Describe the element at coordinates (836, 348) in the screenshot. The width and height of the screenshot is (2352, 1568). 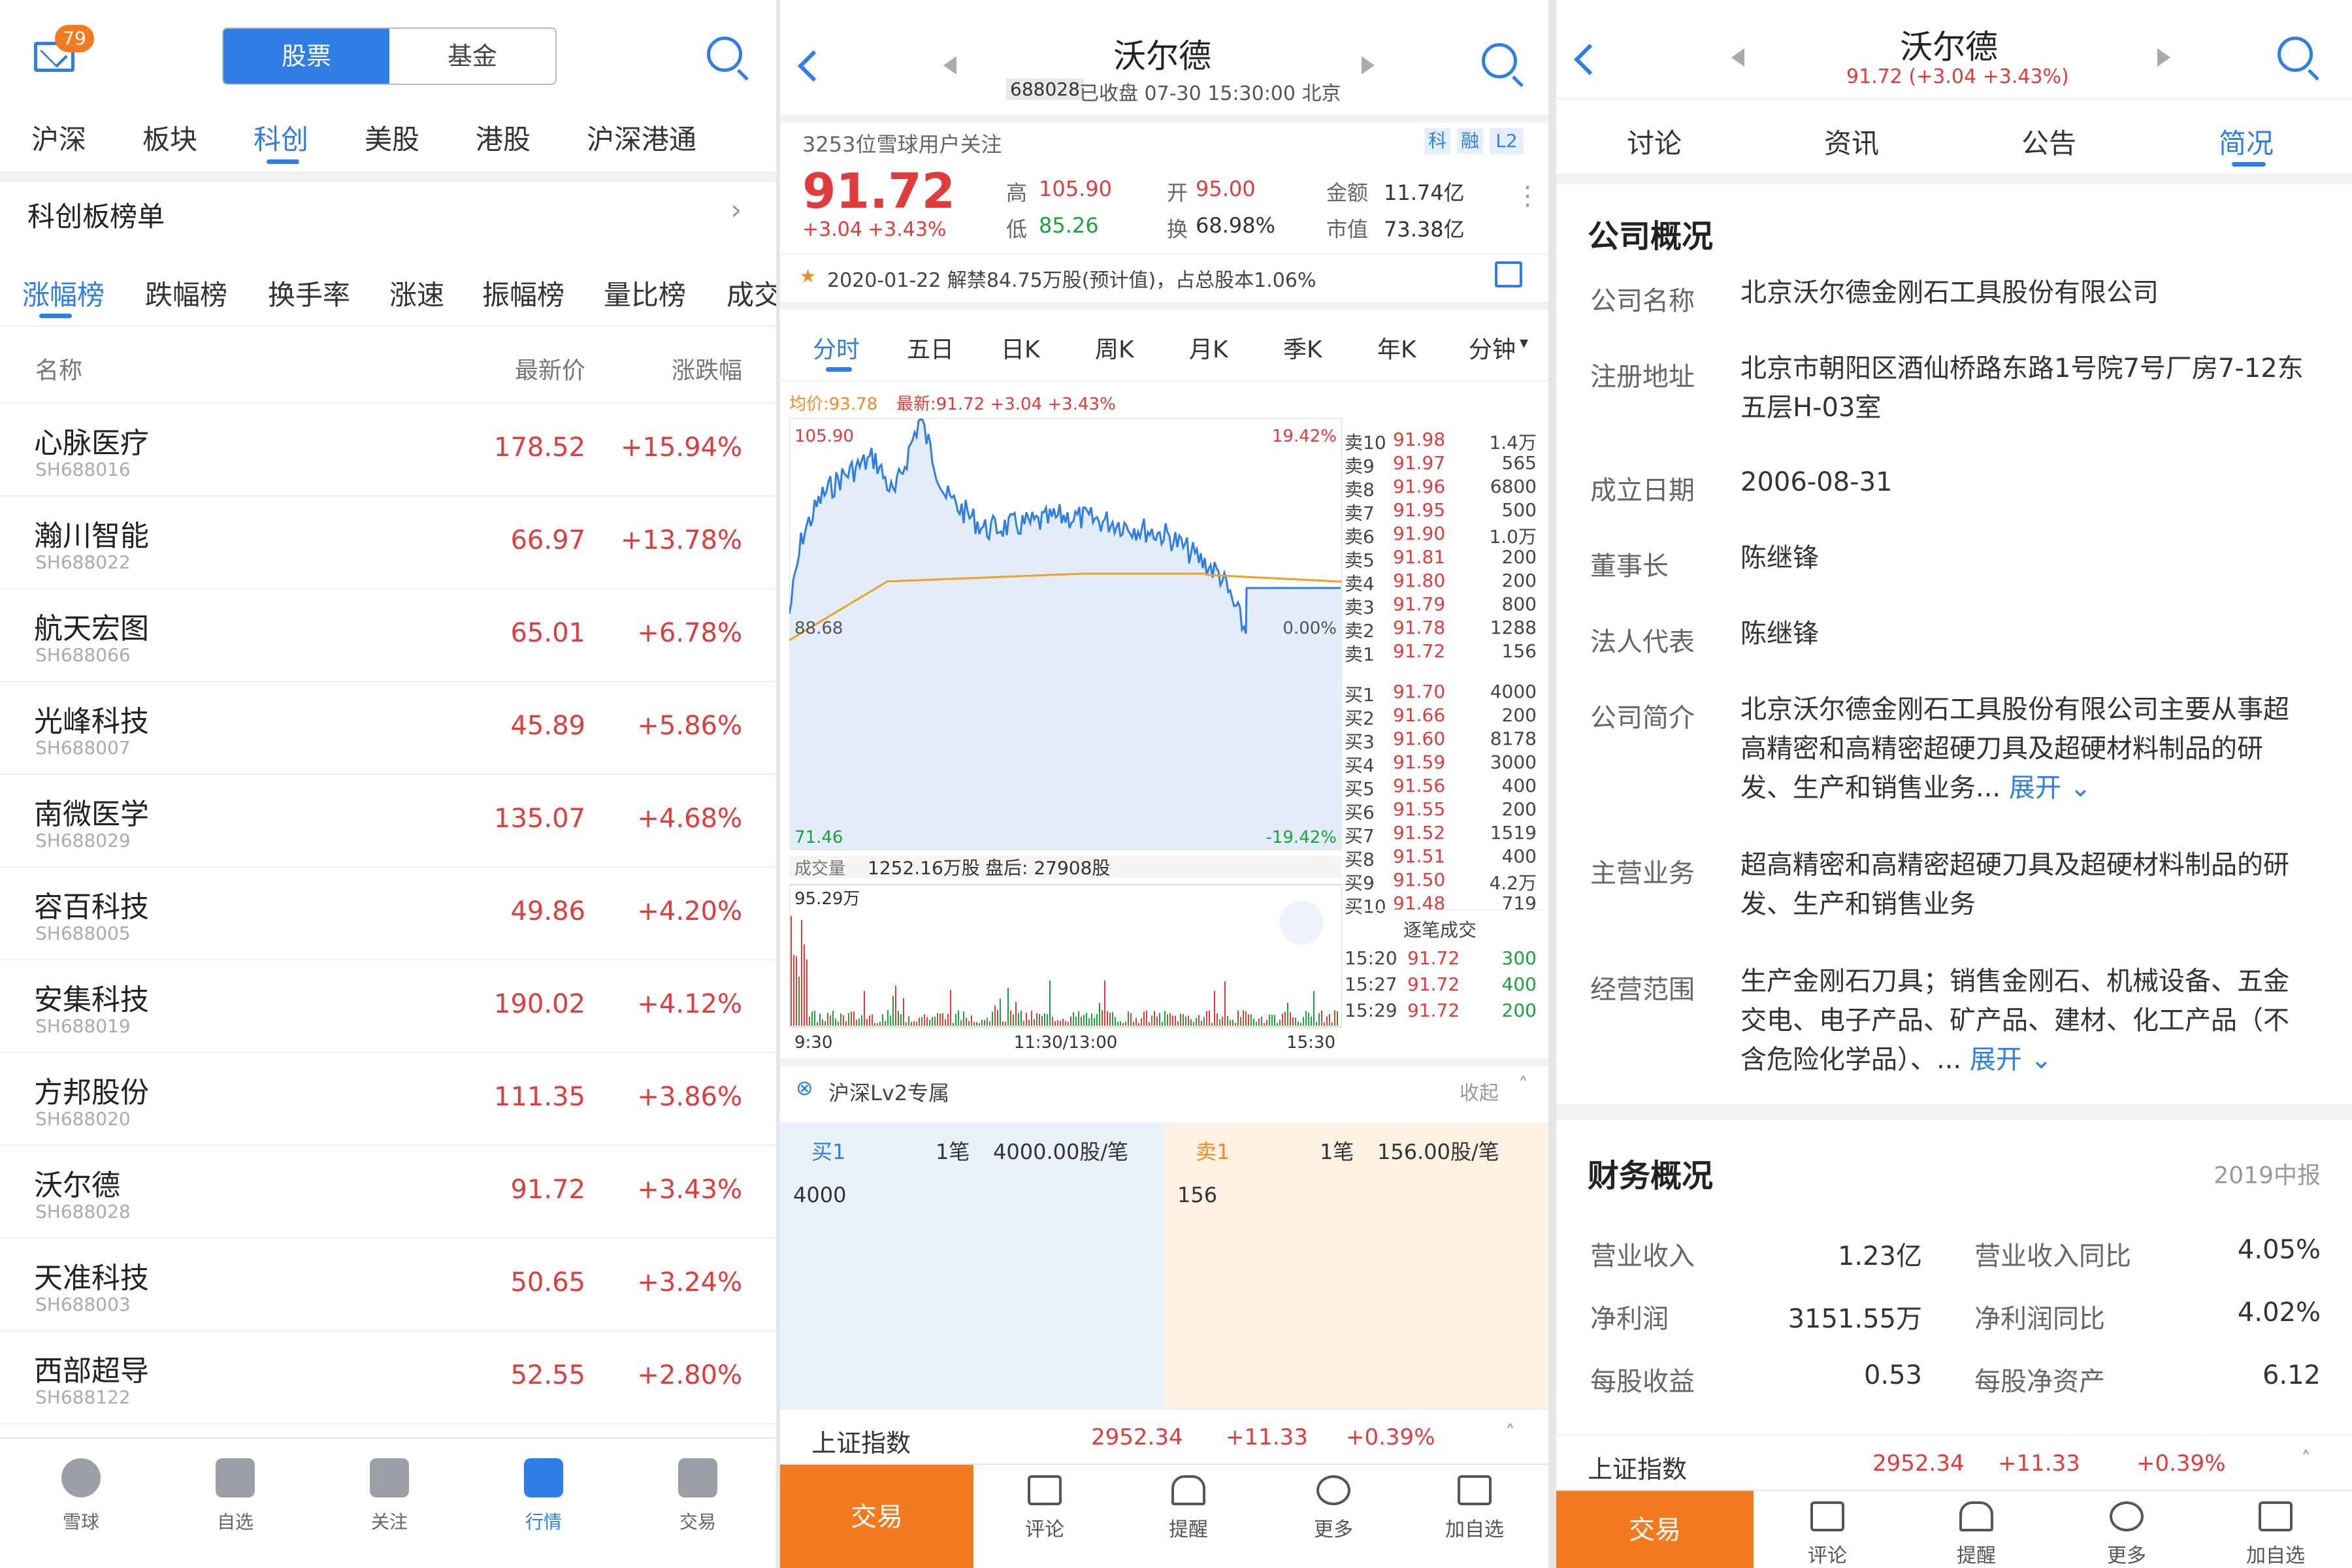
I see `tab-intraday: 分时` at that location.